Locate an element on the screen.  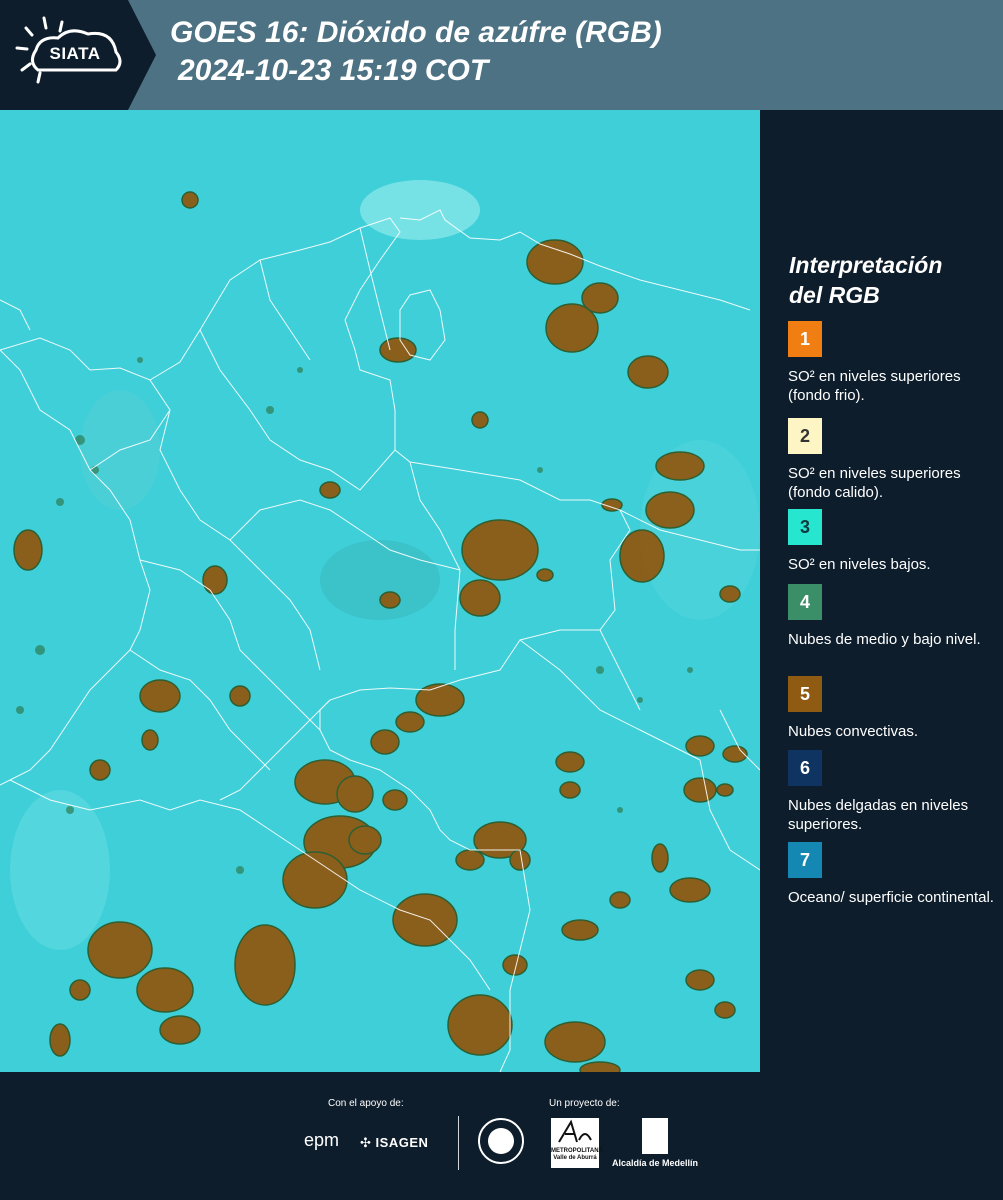
legend-item-text: Oceano/ superficie continental. is located at coordinates (891, 897).